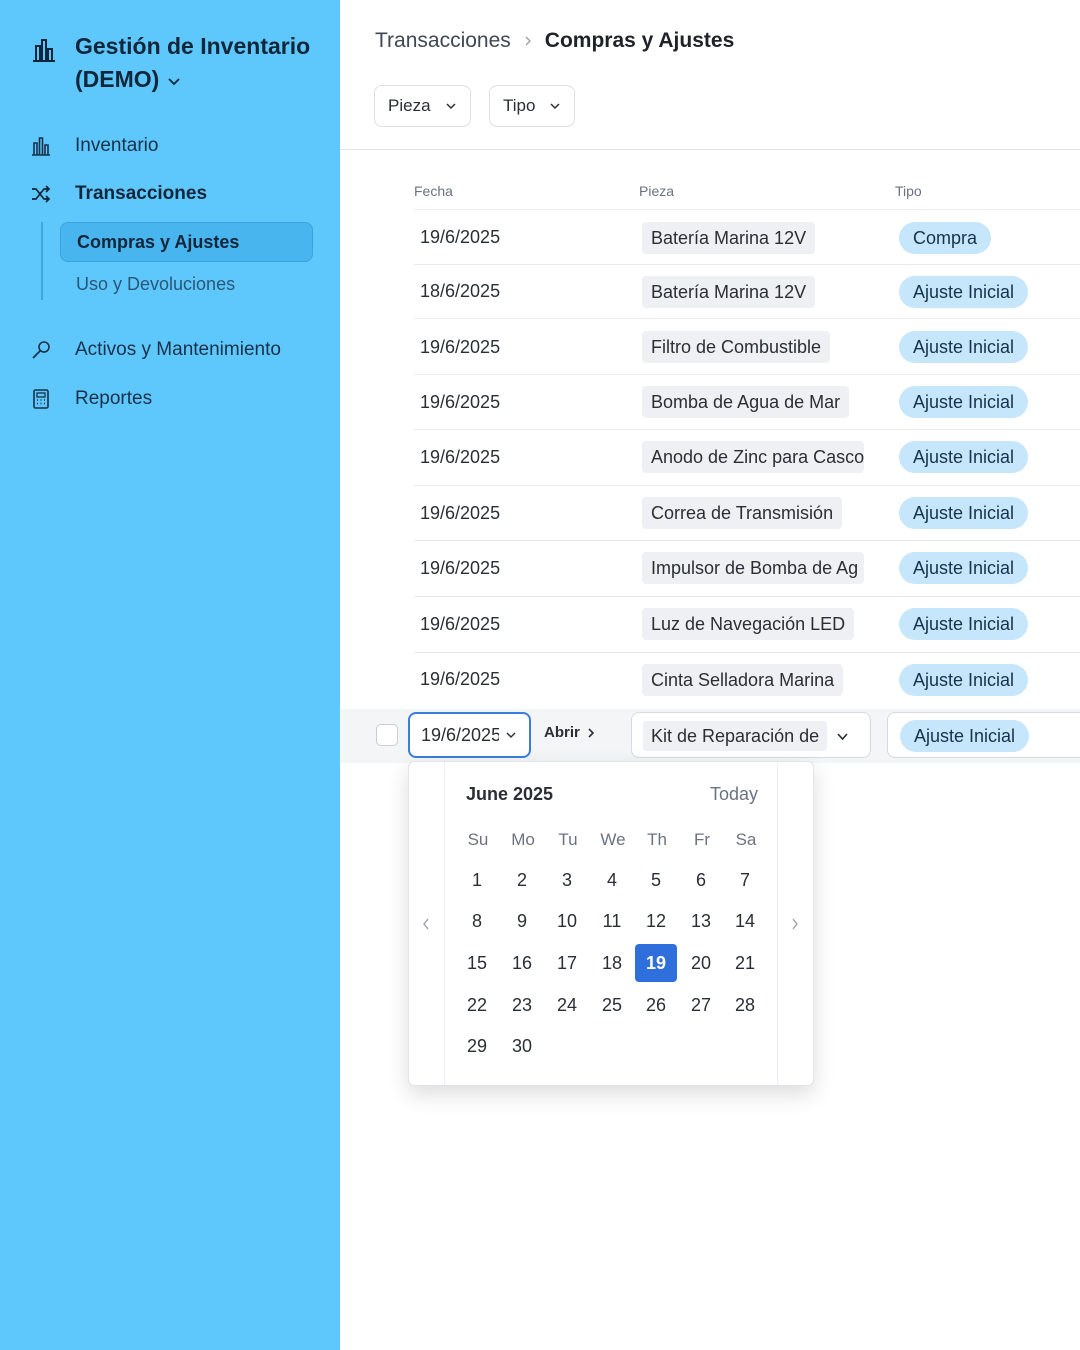  What do you see at coordinates (745, 880) in the screenshot?
I see `calendar-day: 7` at bounding box center [745, 880].